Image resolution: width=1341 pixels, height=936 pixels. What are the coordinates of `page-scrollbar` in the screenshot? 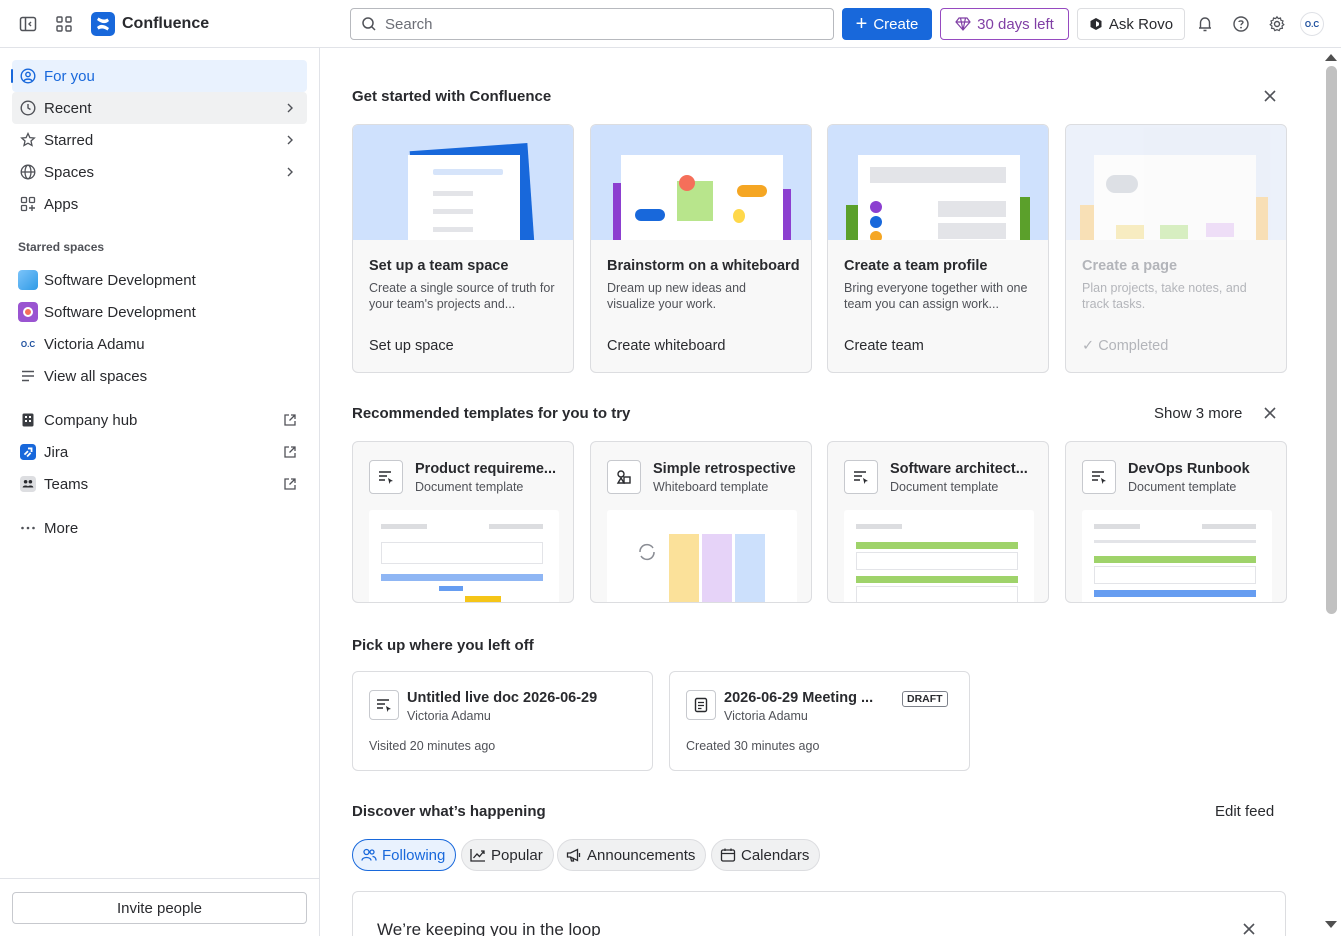 It's located at (1331, 492).